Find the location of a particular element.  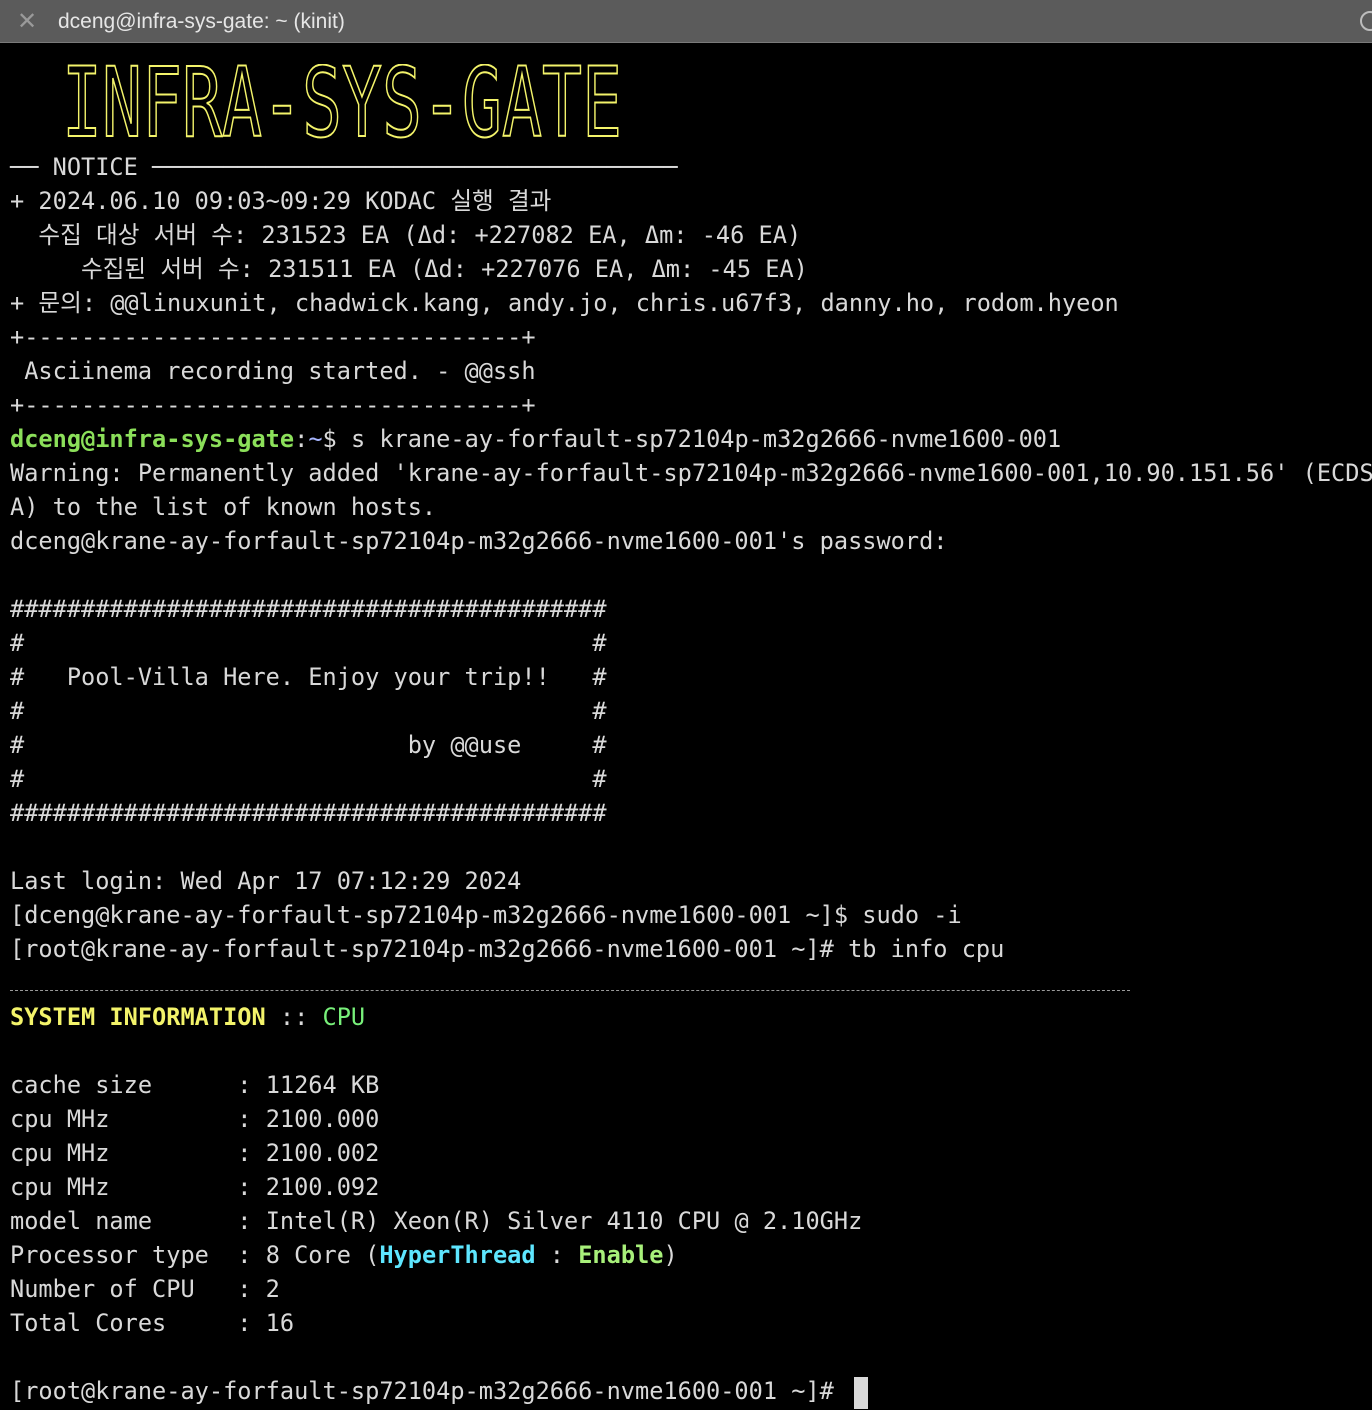

sysinfo-row: cpu MHz : 2100.002 is located at coordinates (690, 1153).